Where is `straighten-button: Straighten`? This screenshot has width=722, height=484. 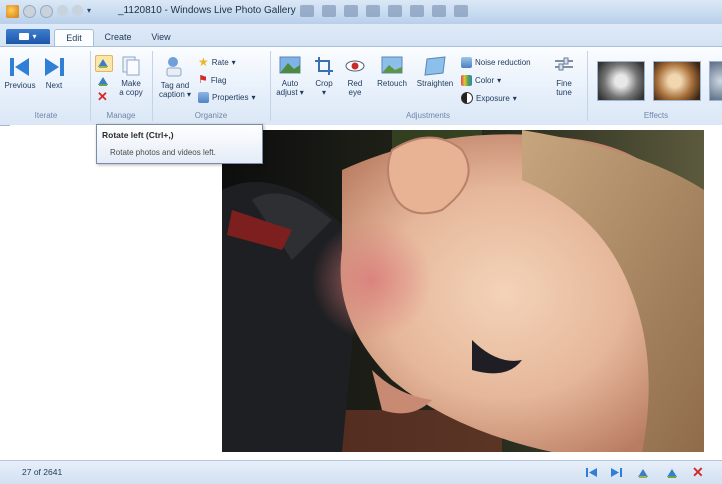
straighten-button: Straighten is located at coordinates (435, 71).